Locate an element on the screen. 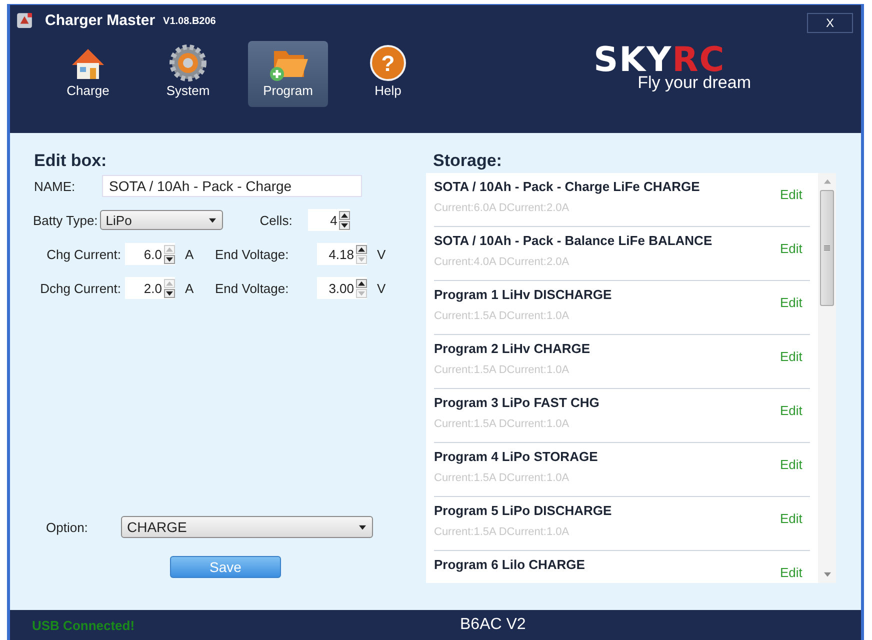 The height and width of the screenshot is (640, 872). program-name: SOTA / 10Ah - Pack - Charge LiFe CHARGE is located at coordinates (567, 186).